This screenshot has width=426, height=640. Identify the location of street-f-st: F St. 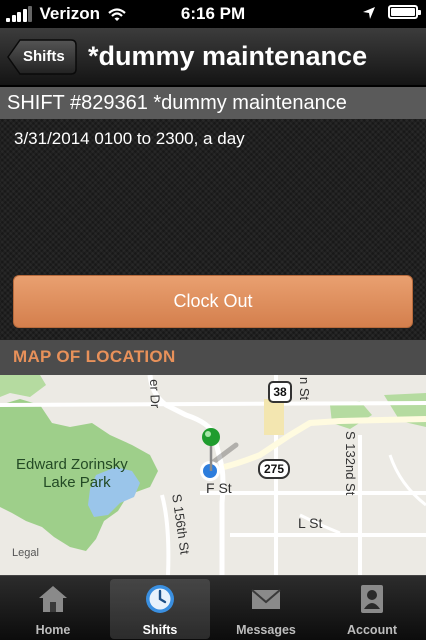
(219, 488).